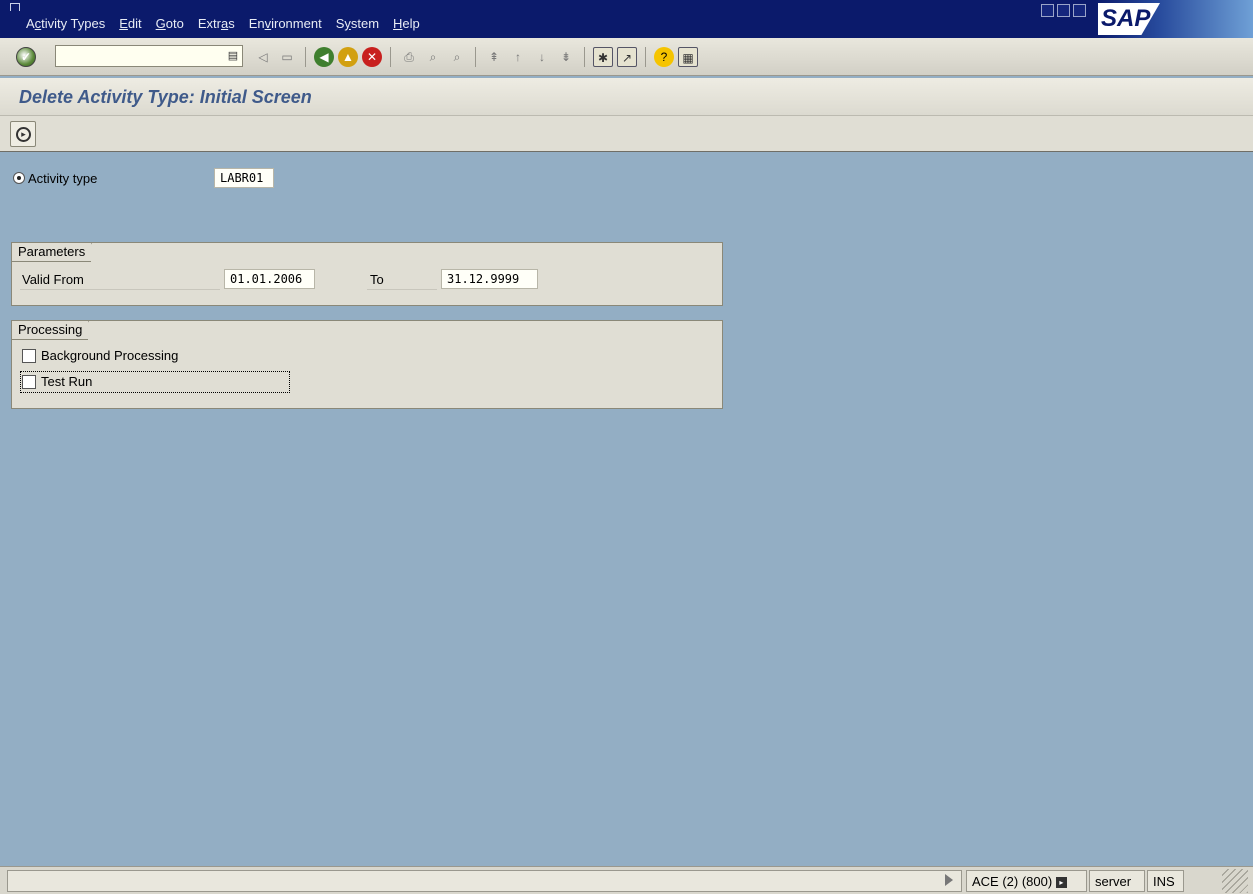  What do you see at coordinates (244, 178) in the screenshot?
I see `activity-type-field: LABR01` at bounding box center [244, 178].